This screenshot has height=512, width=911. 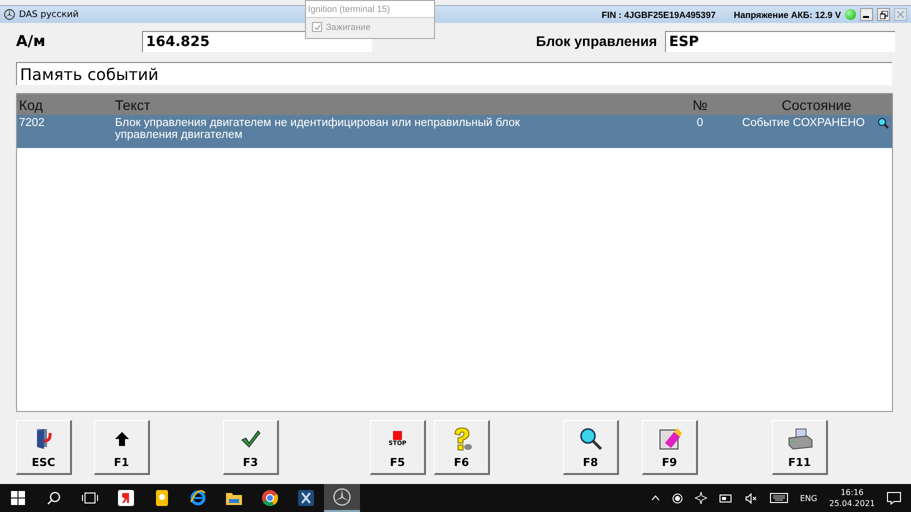 I want to click on control-unit-label: Блок управления, so click(x=596, y=41).